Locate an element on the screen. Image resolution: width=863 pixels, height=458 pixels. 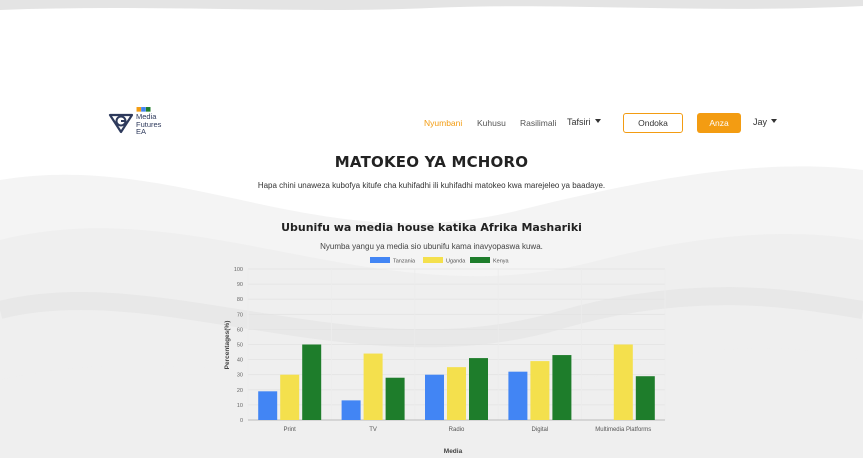
translate-dropdown: Tafsiri is located at coordinates (584, 122).